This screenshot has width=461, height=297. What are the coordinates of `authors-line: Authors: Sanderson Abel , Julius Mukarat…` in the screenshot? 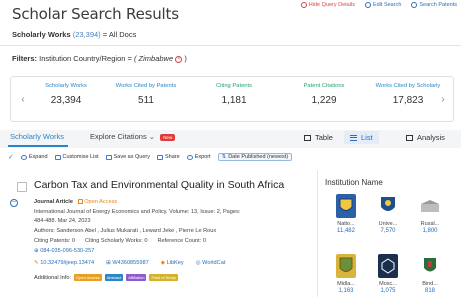 It's located at (125, 231).